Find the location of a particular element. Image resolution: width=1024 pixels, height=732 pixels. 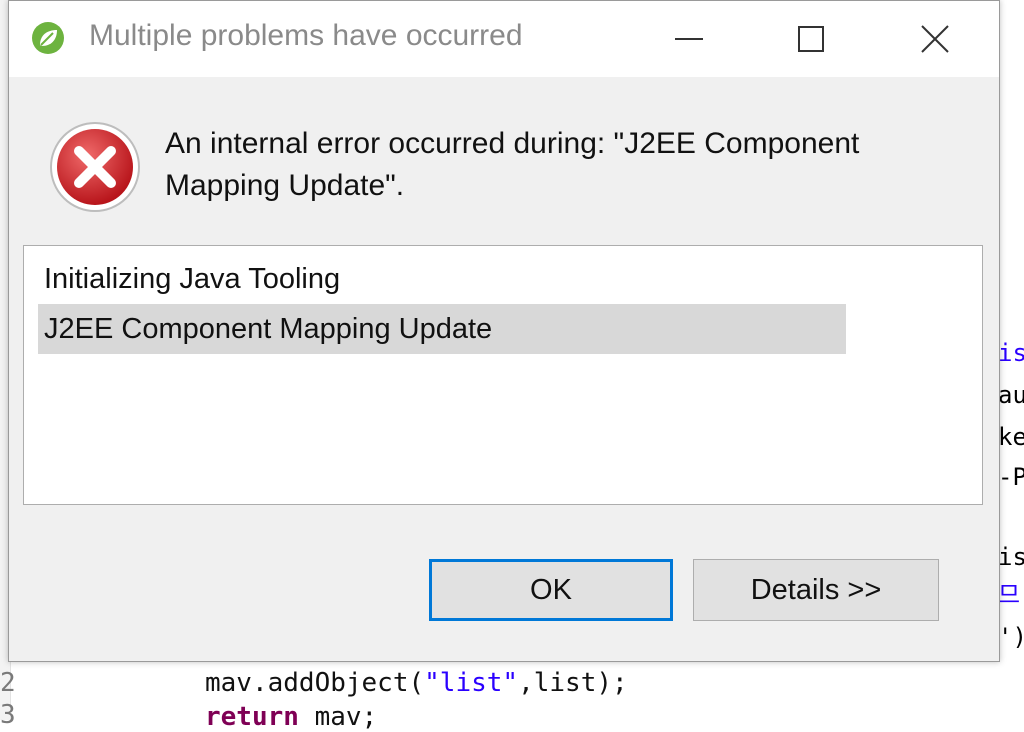

line-number: 2 is located at coordinates (8, 683).